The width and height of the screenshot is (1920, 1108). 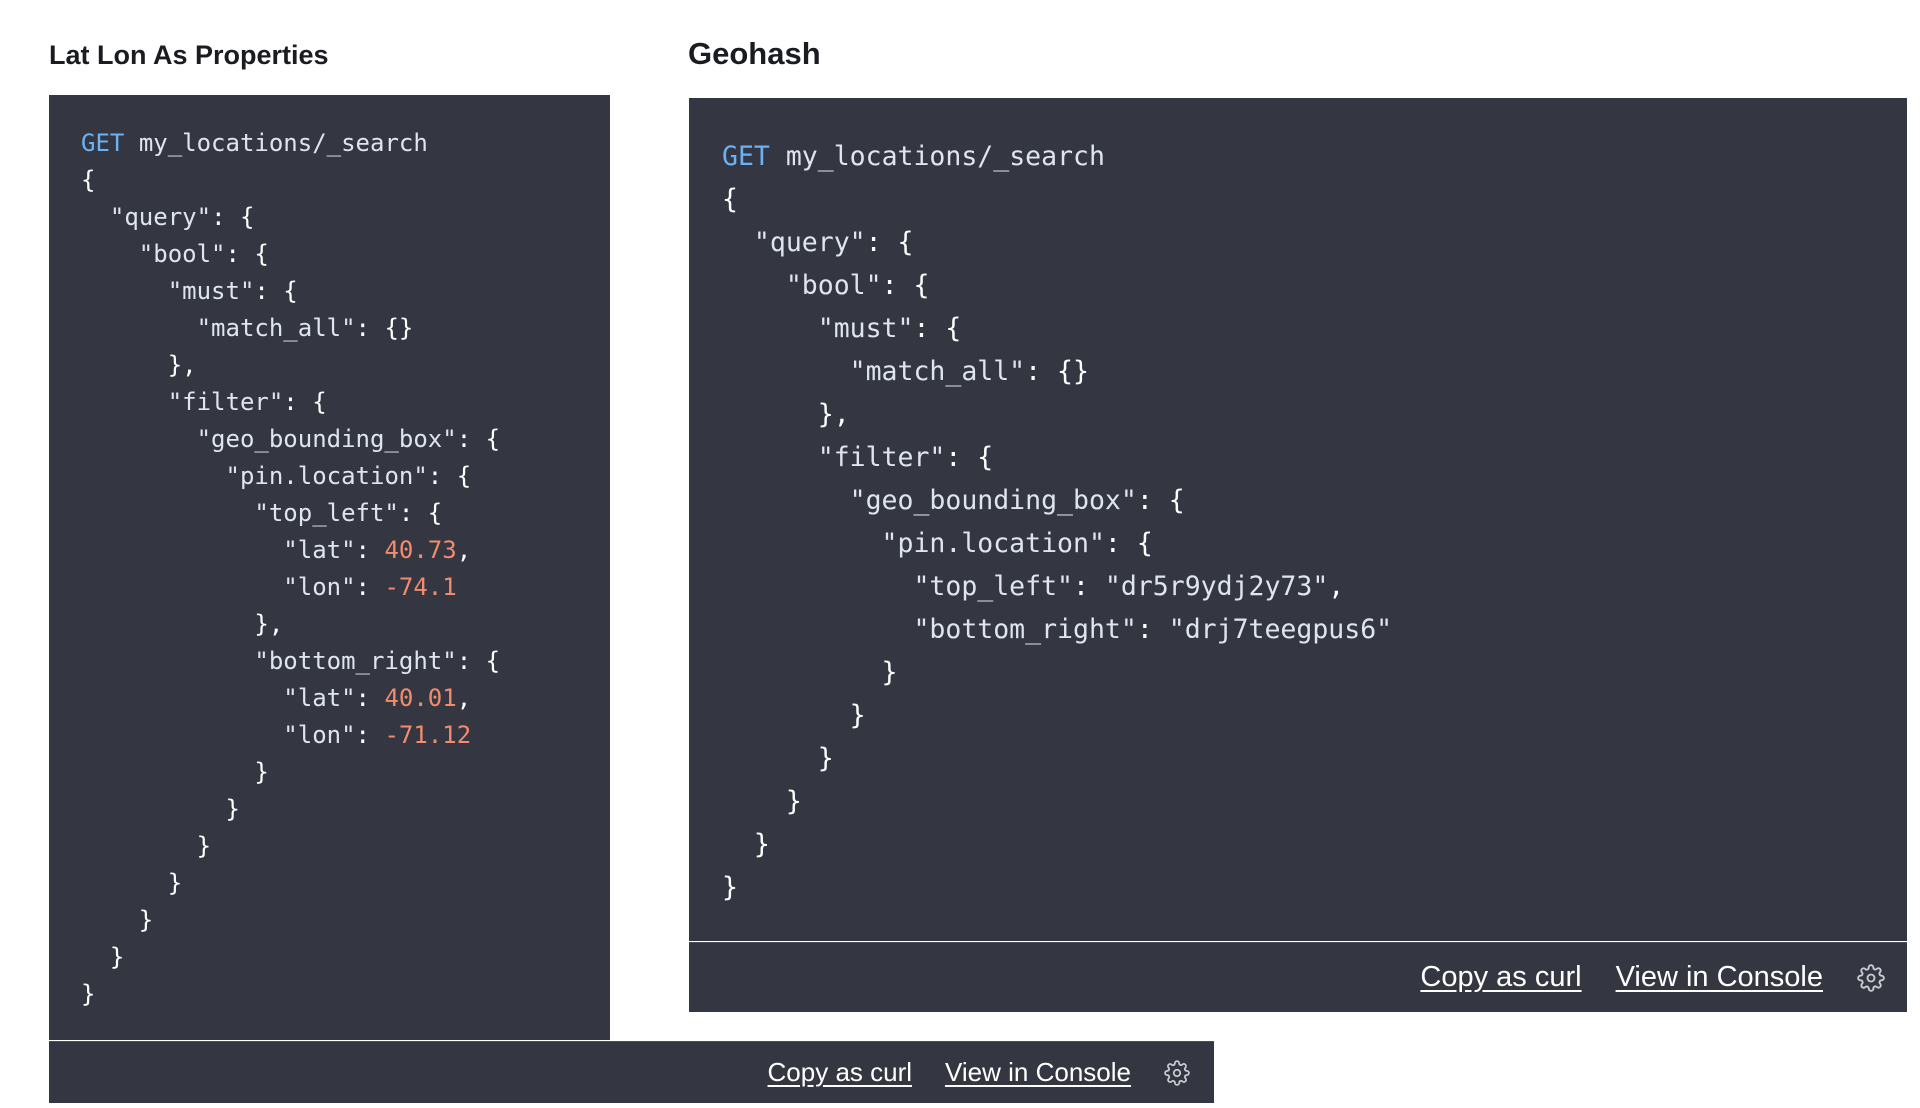 What do you see at coordinates (631, 1072) in the screenshot?
I see `code-actions-bar-lat-lon: Copy as curl View in Console` at bounding box center [631, 1072].